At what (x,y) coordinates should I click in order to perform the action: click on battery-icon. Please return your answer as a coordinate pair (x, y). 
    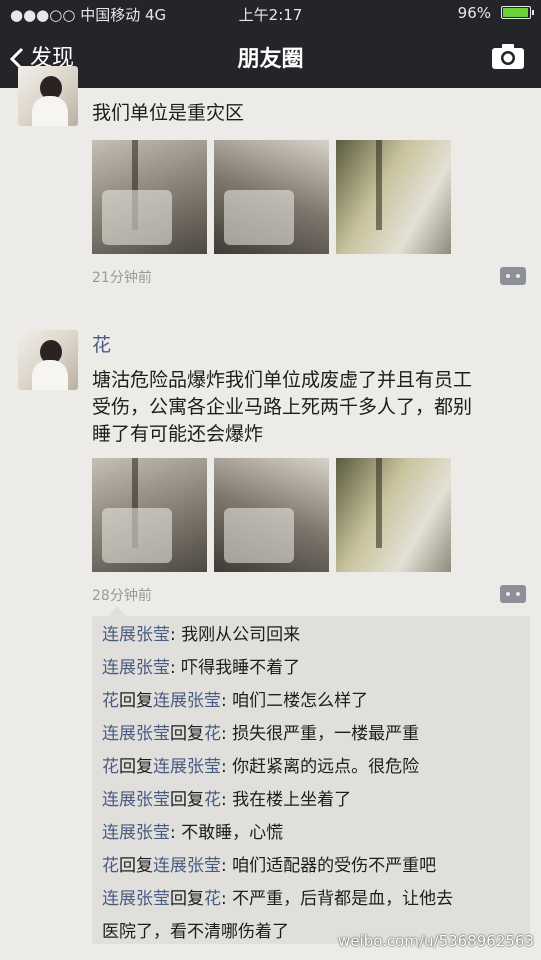
    Looking at the image, I should click on (517, 12).